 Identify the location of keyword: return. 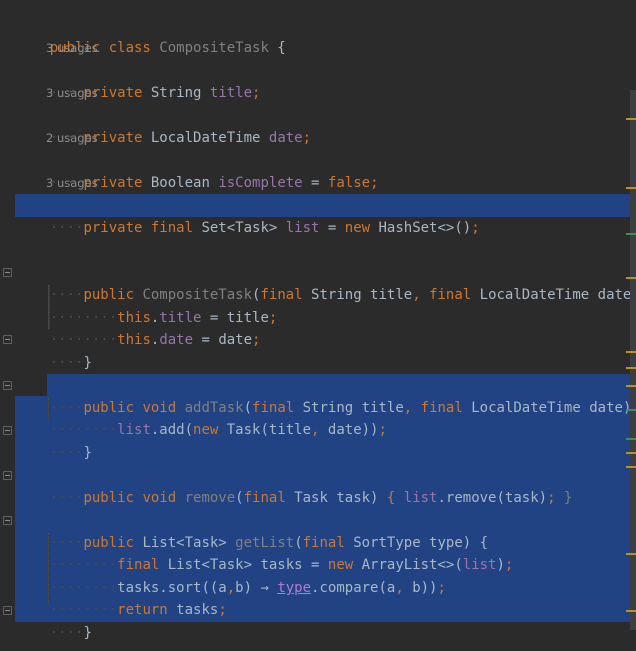
(147, 610).